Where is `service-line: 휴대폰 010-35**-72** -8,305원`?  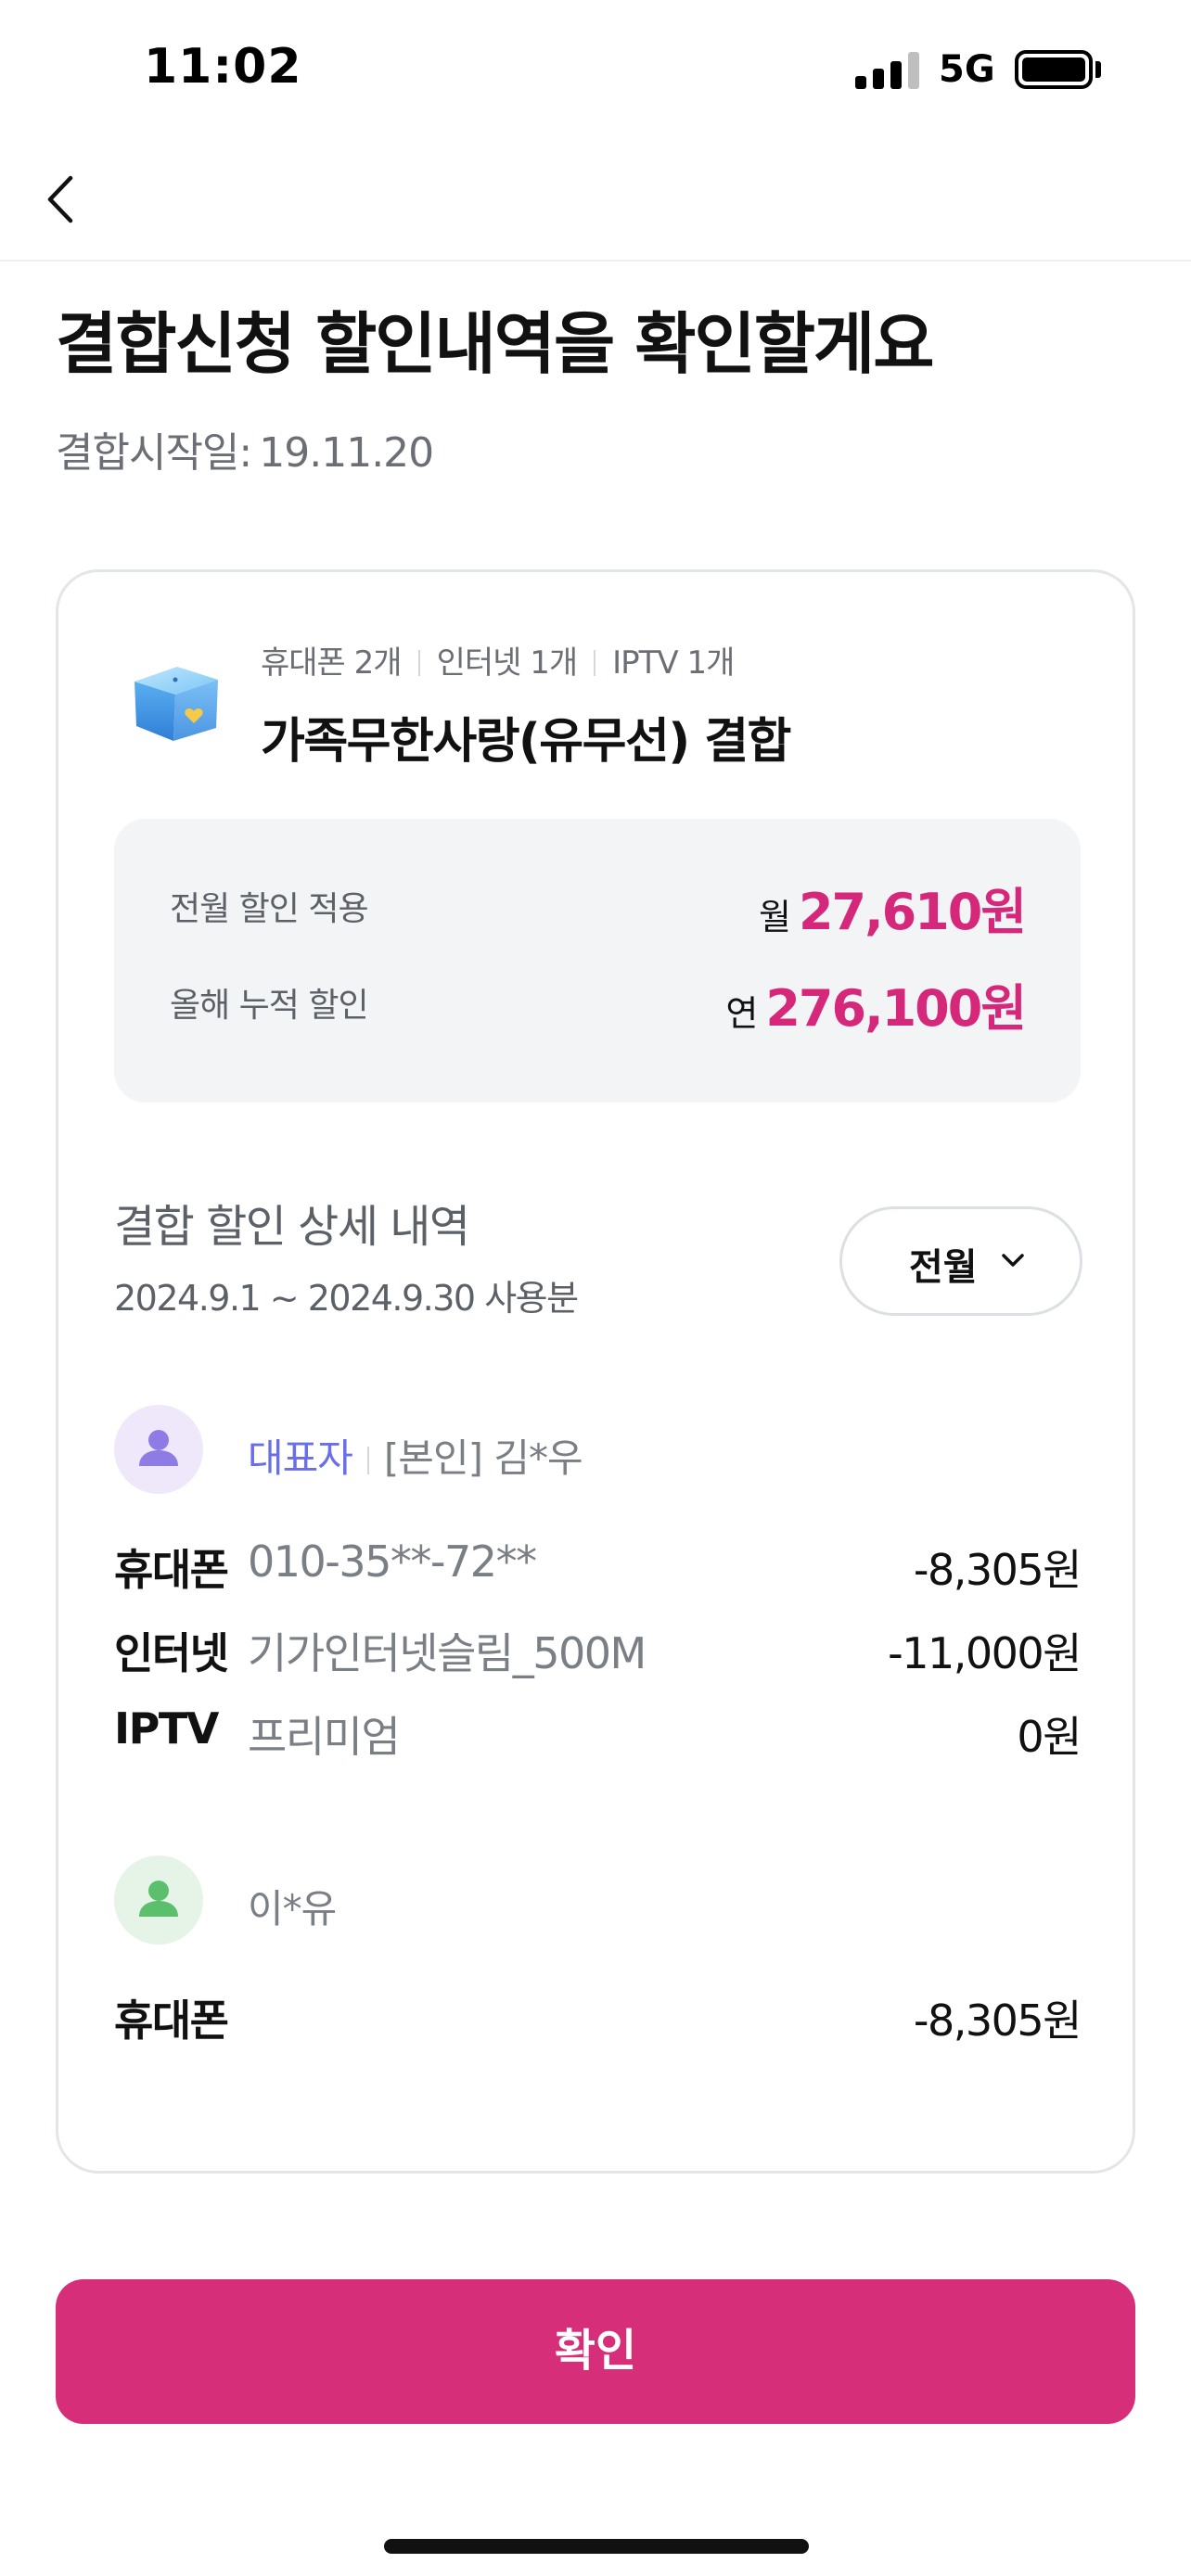 service-line: 휴대폰 010-35**-72** -8,305원 is located at coordinates (598, 1561).